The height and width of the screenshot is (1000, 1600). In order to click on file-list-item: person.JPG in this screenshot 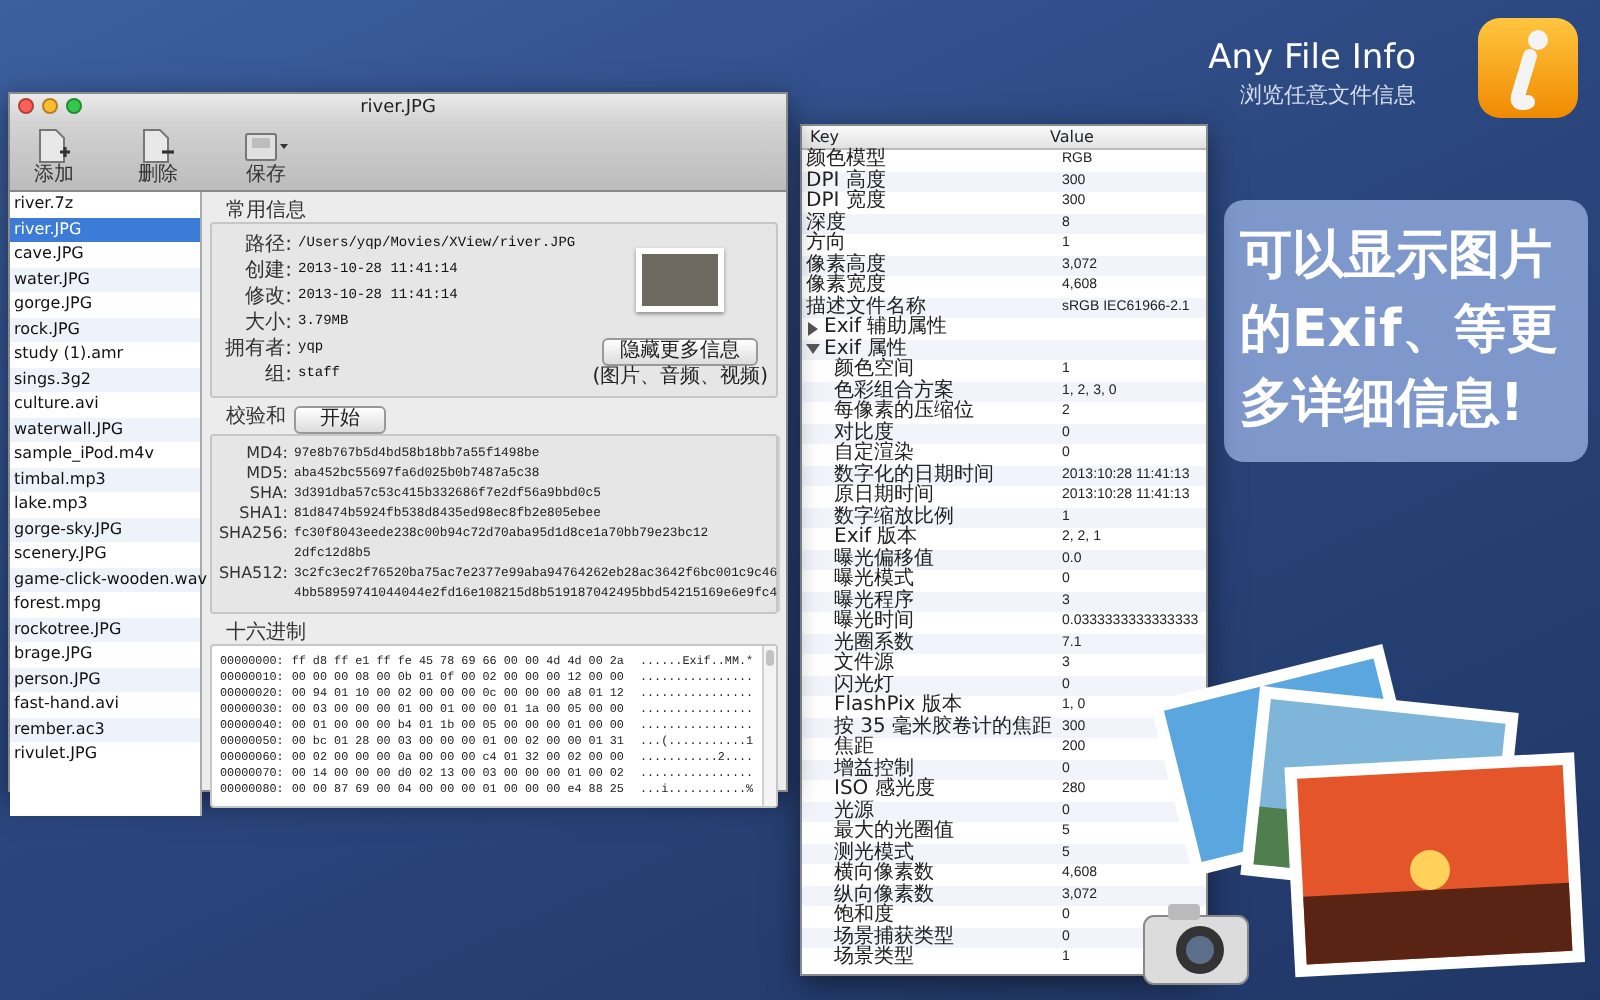, I will do `click(105, 679)`.